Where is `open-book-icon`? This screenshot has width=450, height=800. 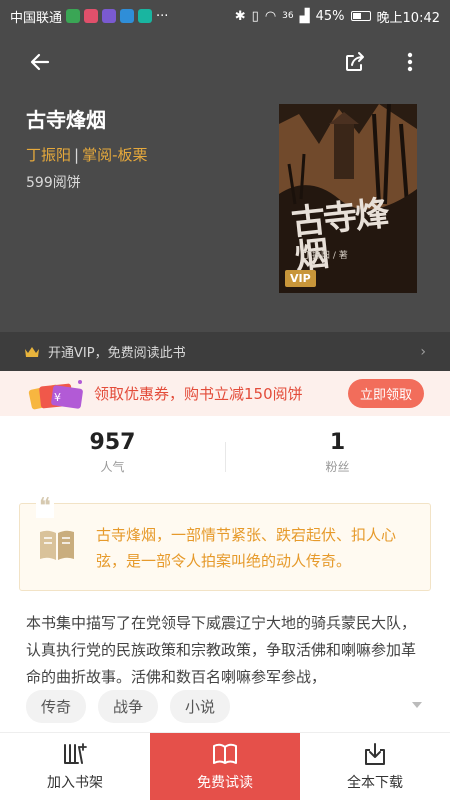 open-book-icon is located at coordinates (57, 545).